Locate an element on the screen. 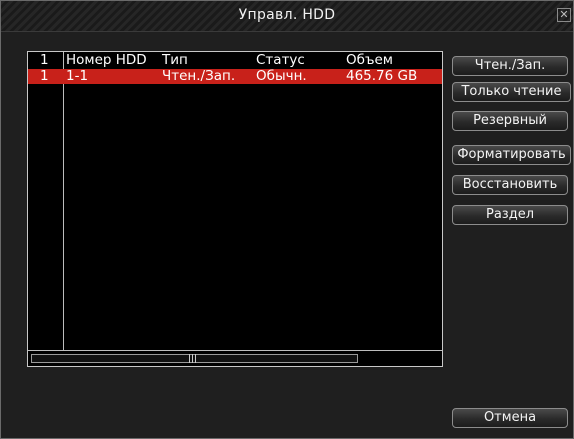  scrollbar-thumb is located at coordinates (194, 358).